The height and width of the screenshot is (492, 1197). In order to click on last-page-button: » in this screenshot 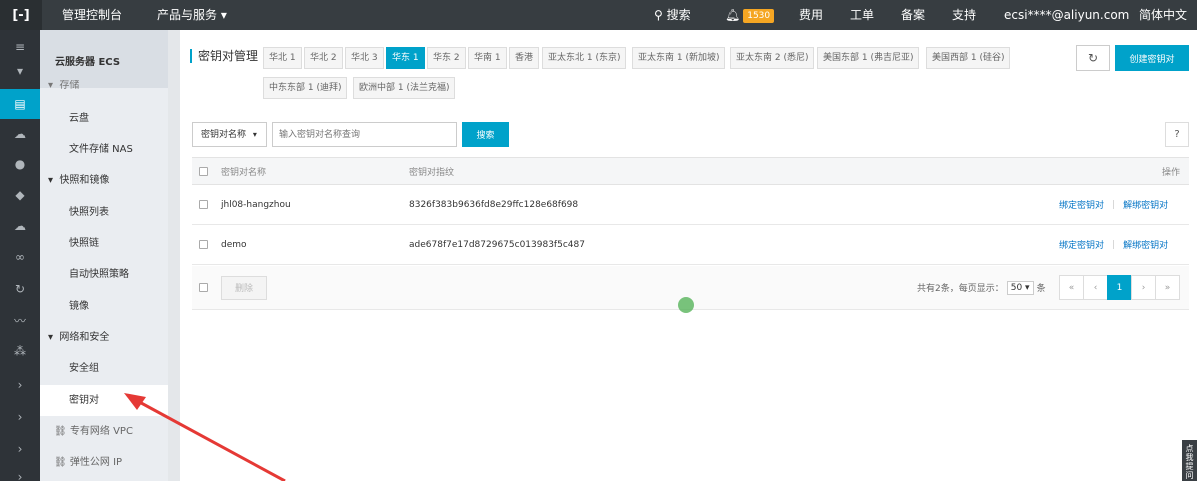, I will do `click(1167, 287)`.